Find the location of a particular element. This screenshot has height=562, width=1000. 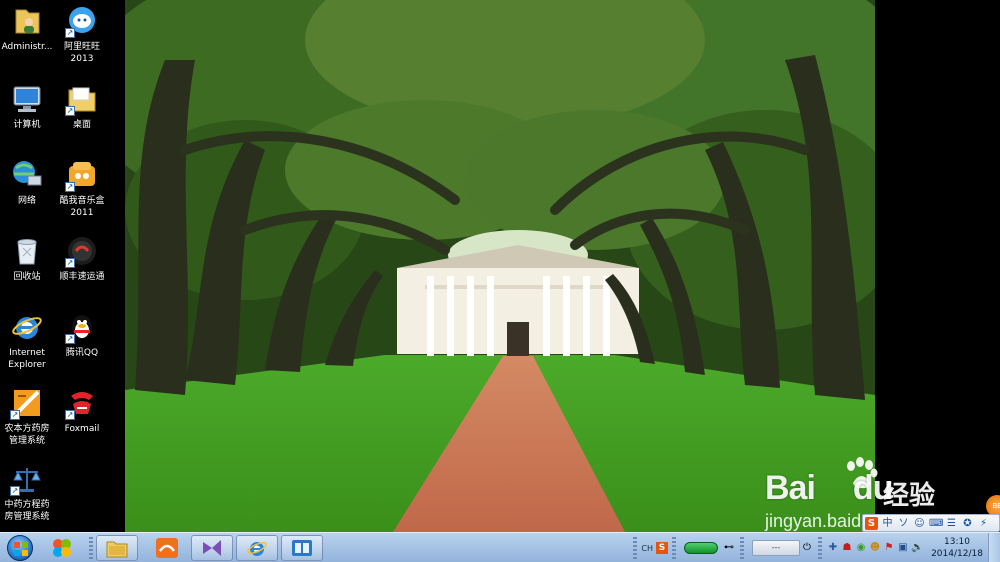

desktop-icon-herbal-pharmacy: ↗ 中药方程药 房管理系统 is located at coordinates (28, 492).